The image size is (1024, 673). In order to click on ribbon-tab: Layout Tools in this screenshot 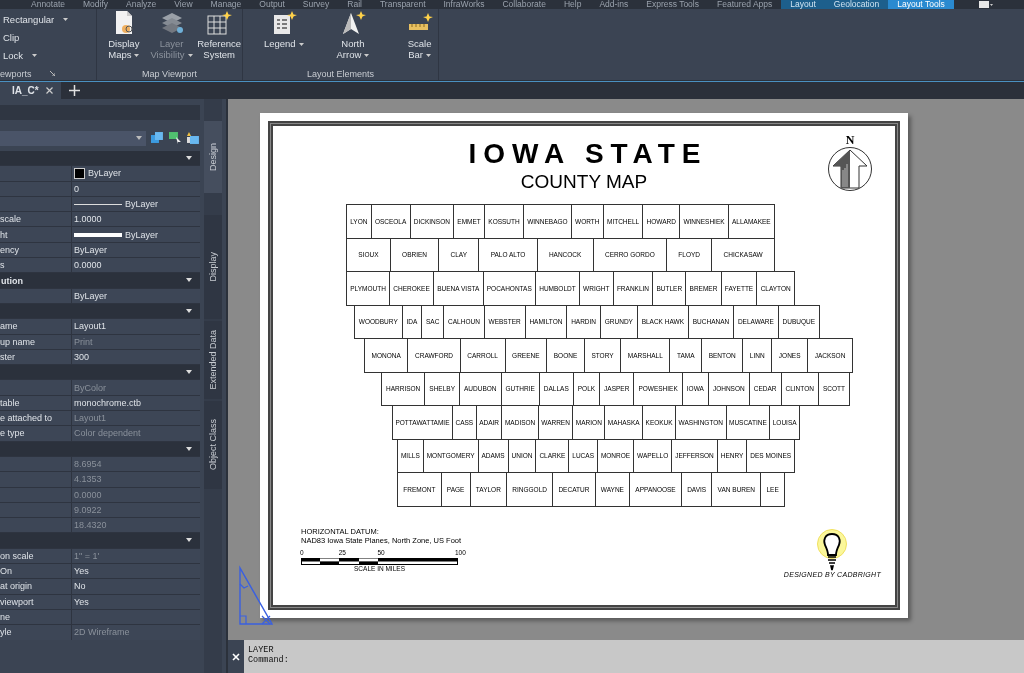, I will do `click(921, 4)`.